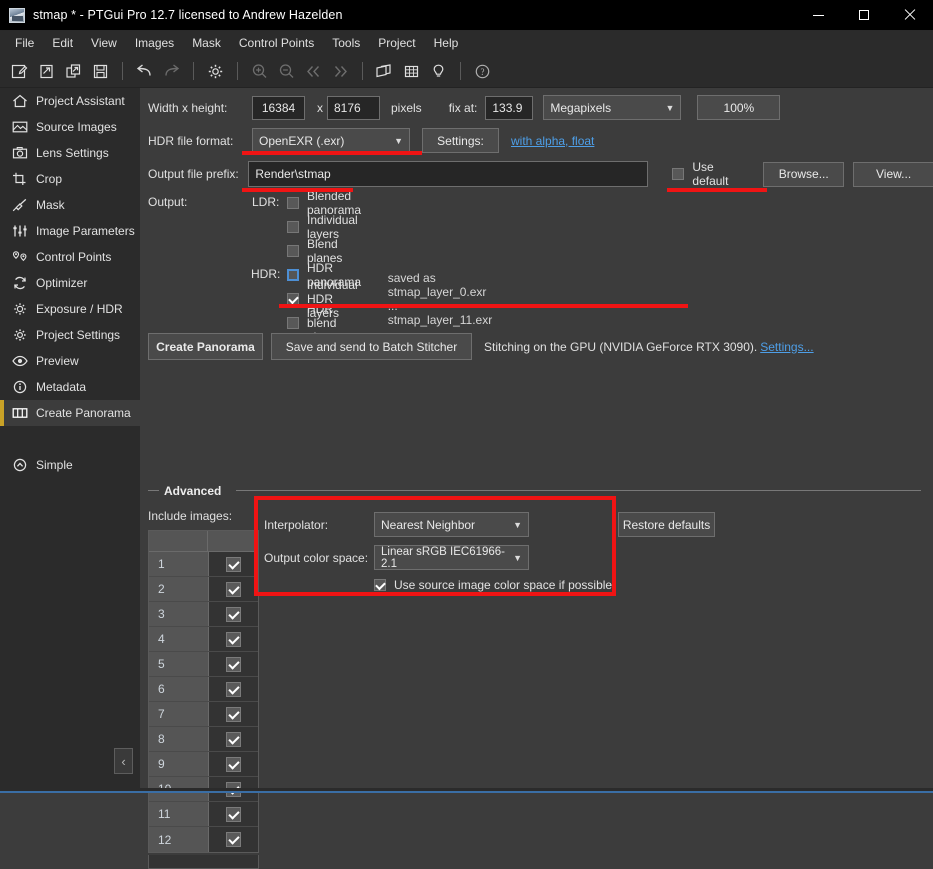 The height and width of the screenshot is (869, 933). I want to click on layers-button, so click(384, 71).